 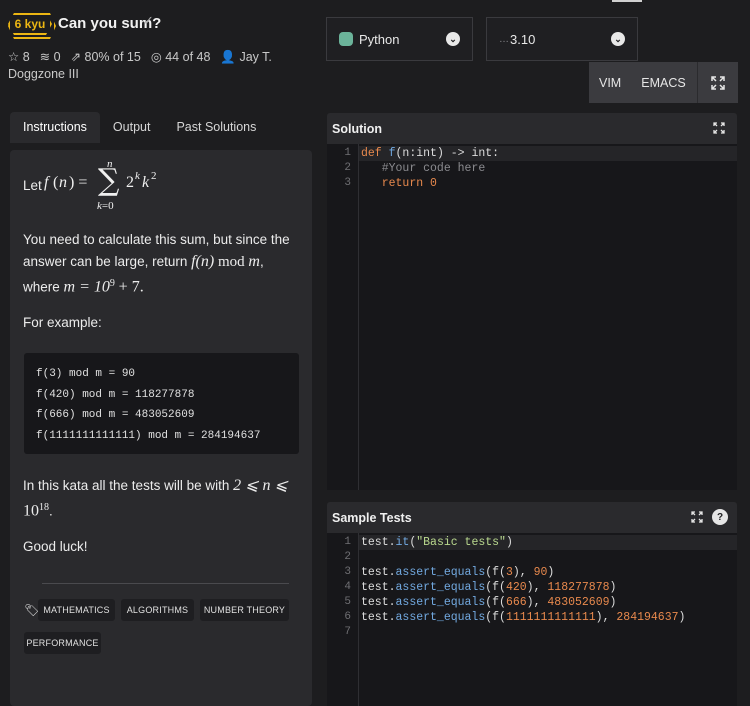 I want to click on example-line: f(1111111111111) mod m = 284194637, so click(x=148, y=435).